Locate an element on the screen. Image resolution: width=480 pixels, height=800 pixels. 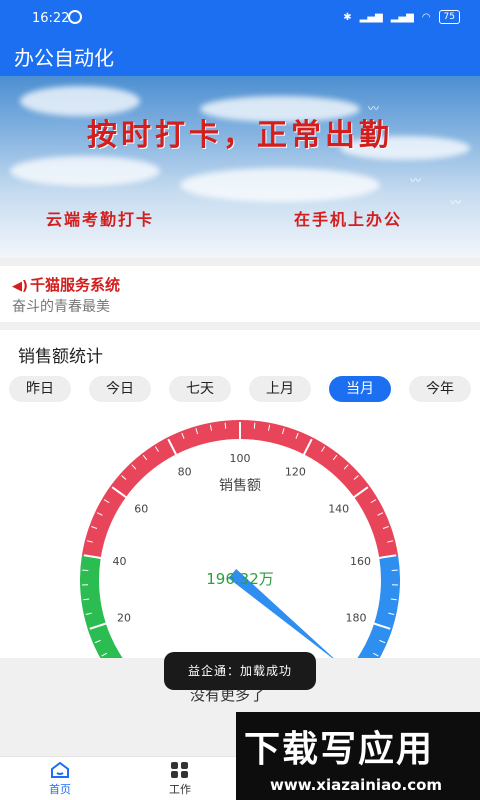
tabbar-work: 工作 is located at coordinates (180, 779).